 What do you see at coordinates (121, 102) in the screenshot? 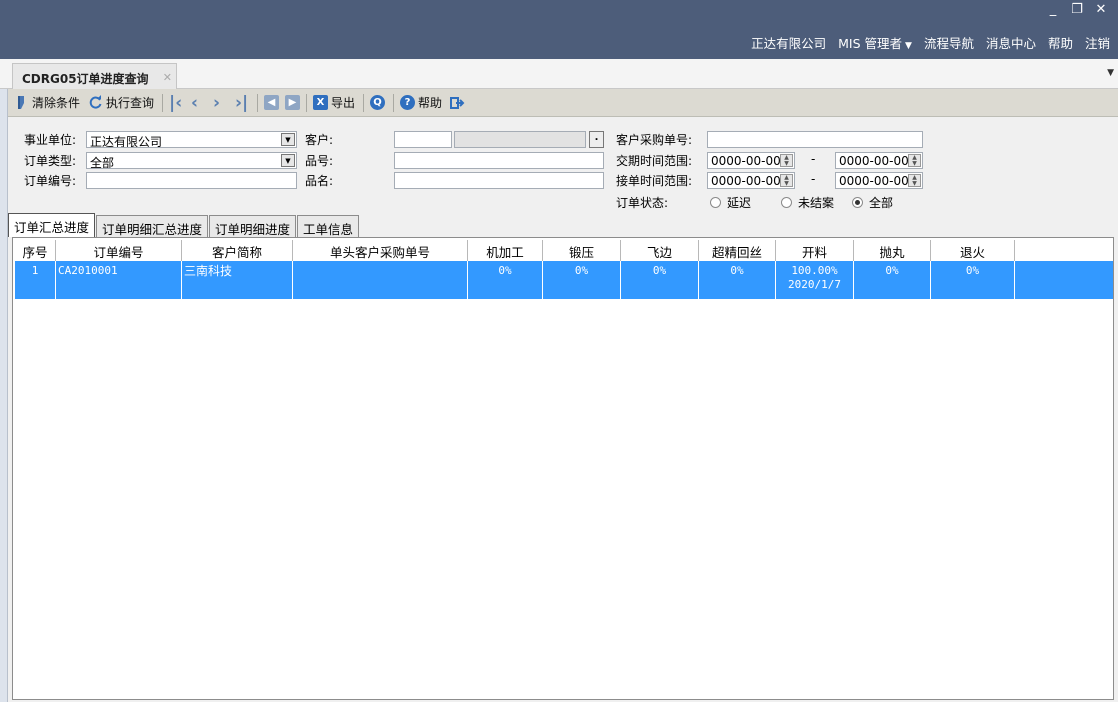
I see `execute-query-button: 执行查询` at bounding box center [121, 102].